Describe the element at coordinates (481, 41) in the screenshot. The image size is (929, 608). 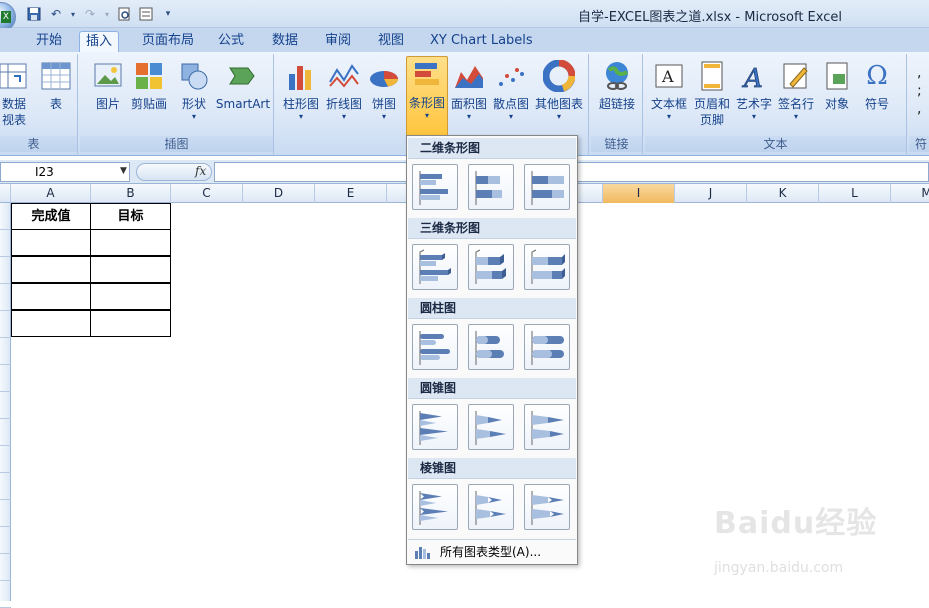
I see `tab-xy-chart-labels: XY Chart Labels` at that location.